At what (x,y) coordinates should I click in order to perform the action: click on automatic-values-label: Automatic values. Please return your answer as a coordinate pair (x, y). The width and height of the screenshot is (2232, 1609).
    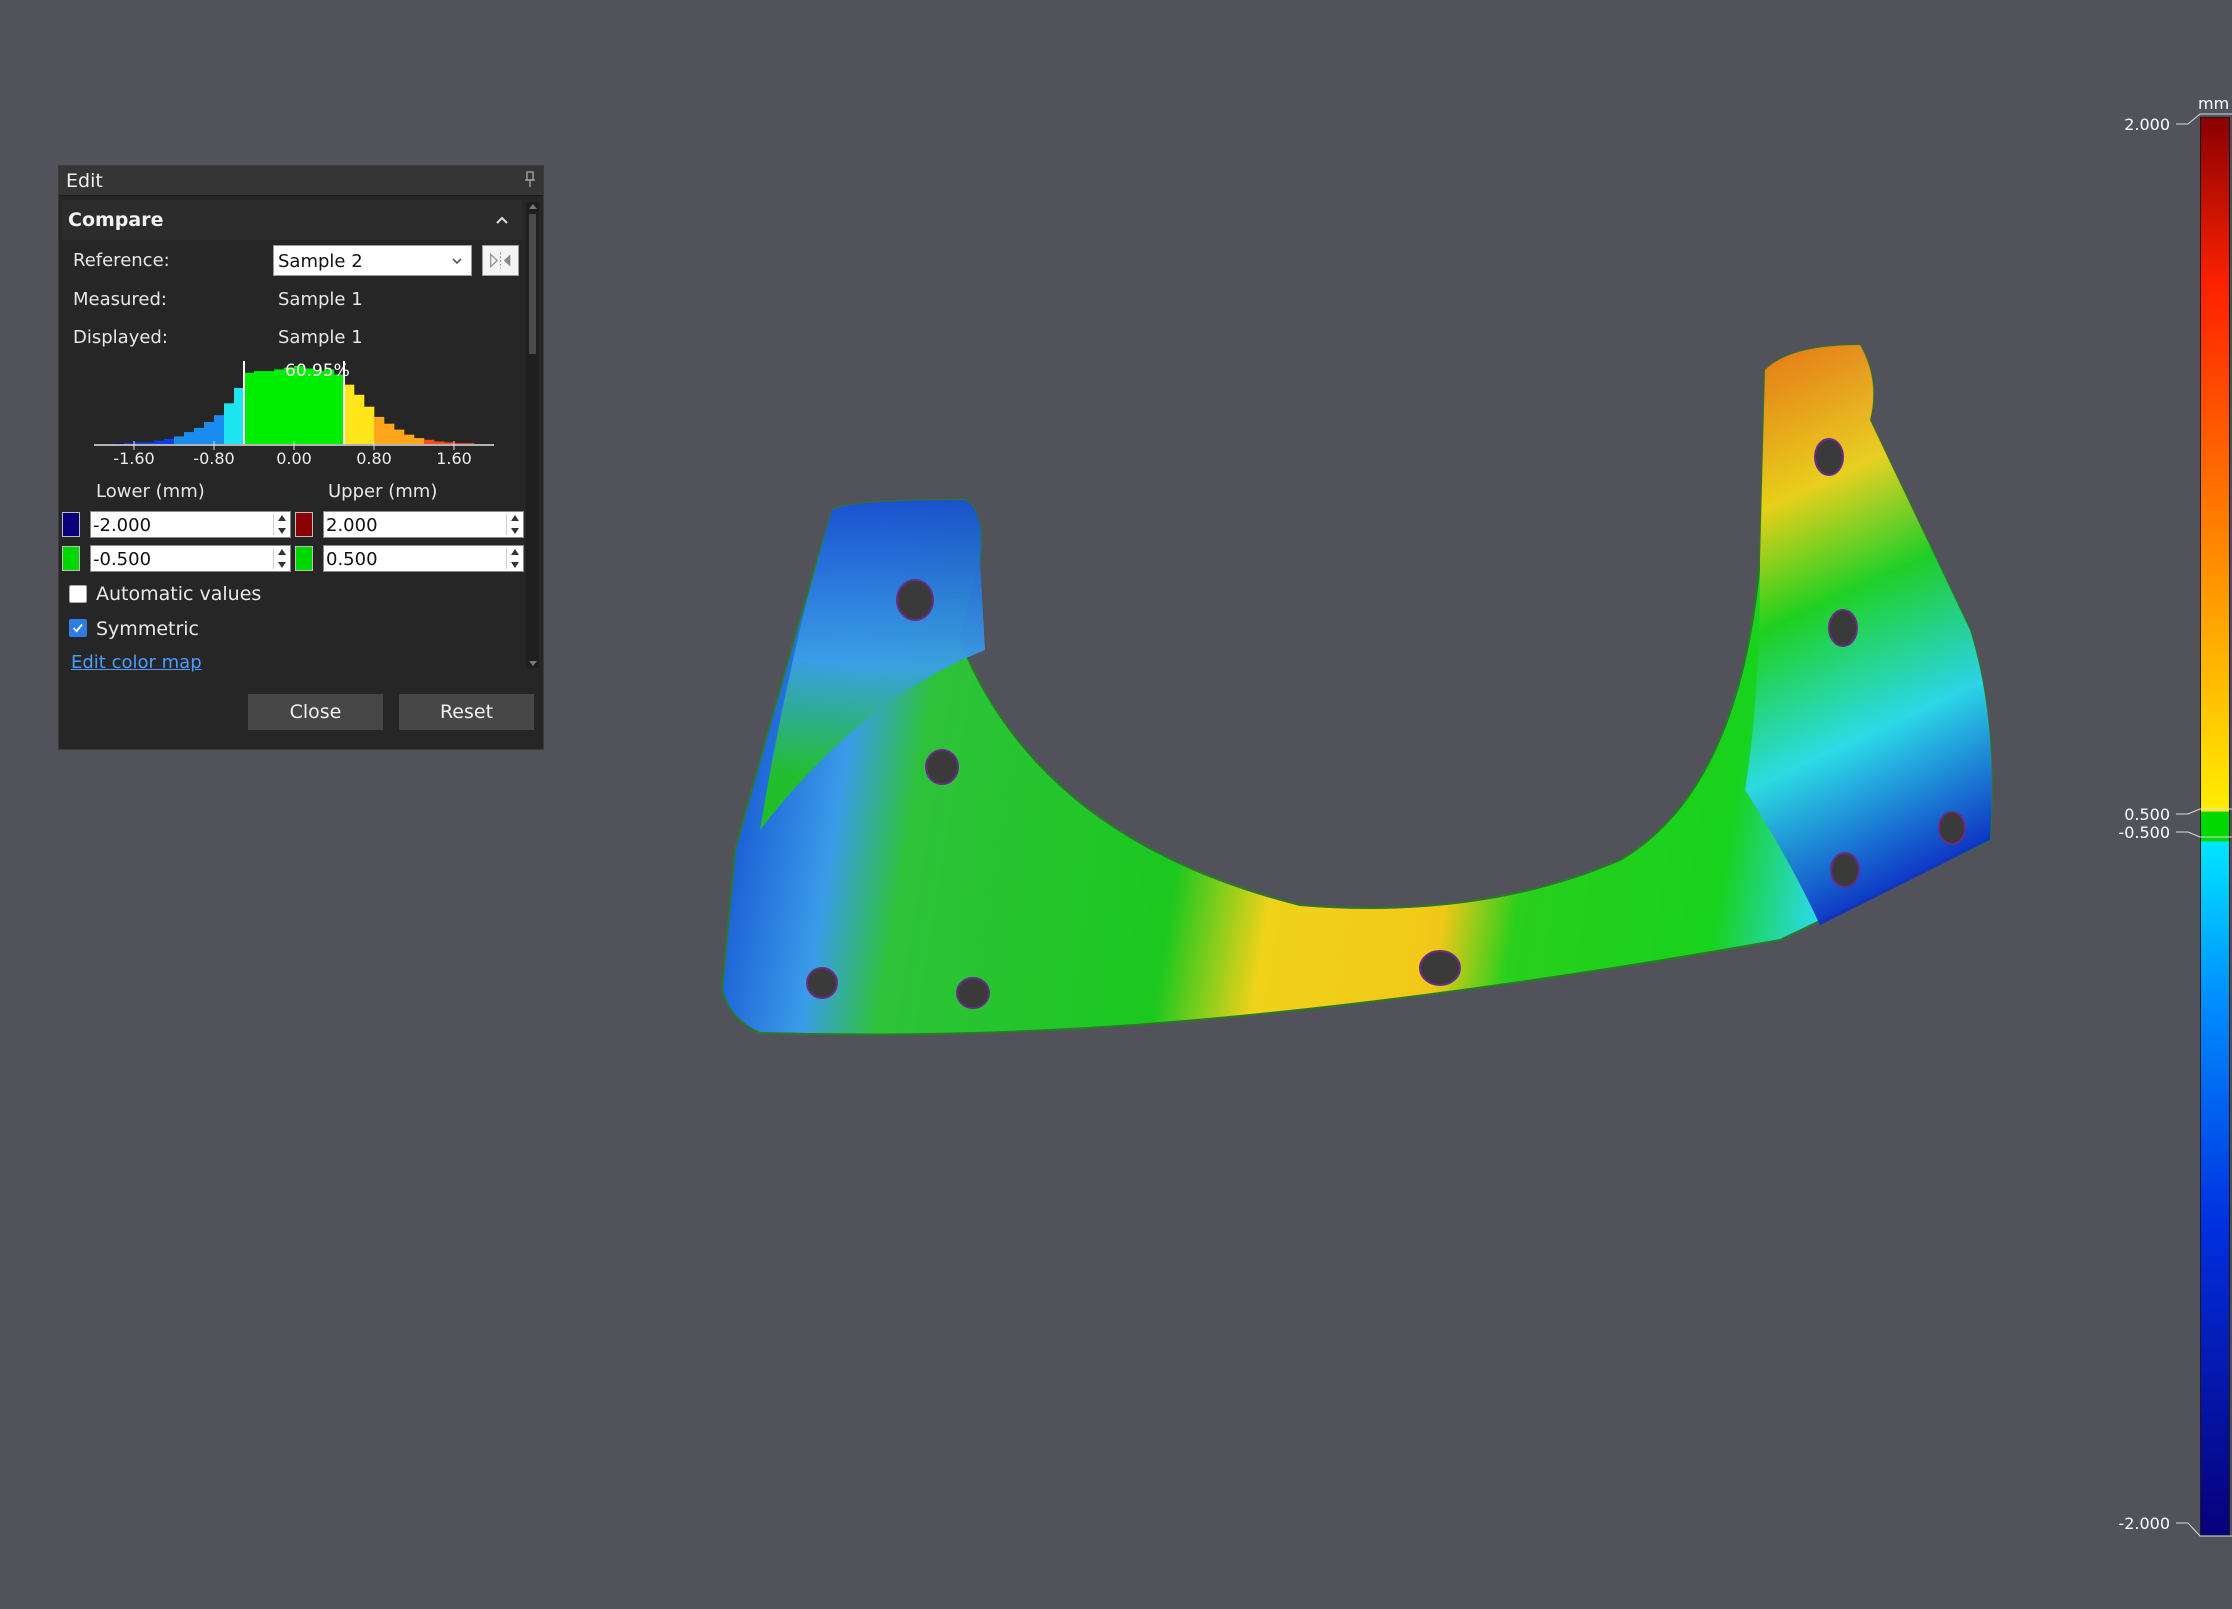
    Looking at the image, I should click on (179, 594).